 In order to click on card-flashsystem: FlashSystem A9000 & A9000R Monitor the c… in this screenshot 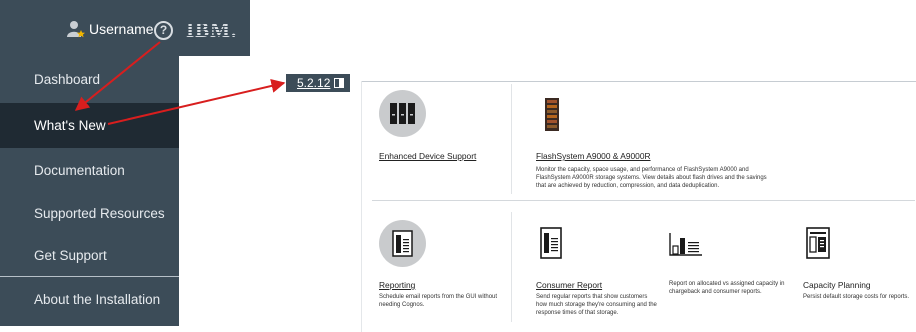, I will do `click(652, 170)`.